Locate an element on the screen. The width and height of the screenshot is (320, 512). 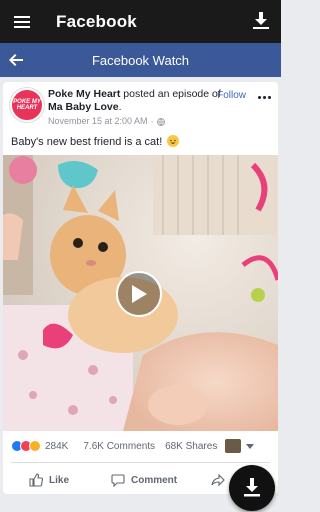
avatar-text: POKE MY HEART is located at coordinates (27, 105).